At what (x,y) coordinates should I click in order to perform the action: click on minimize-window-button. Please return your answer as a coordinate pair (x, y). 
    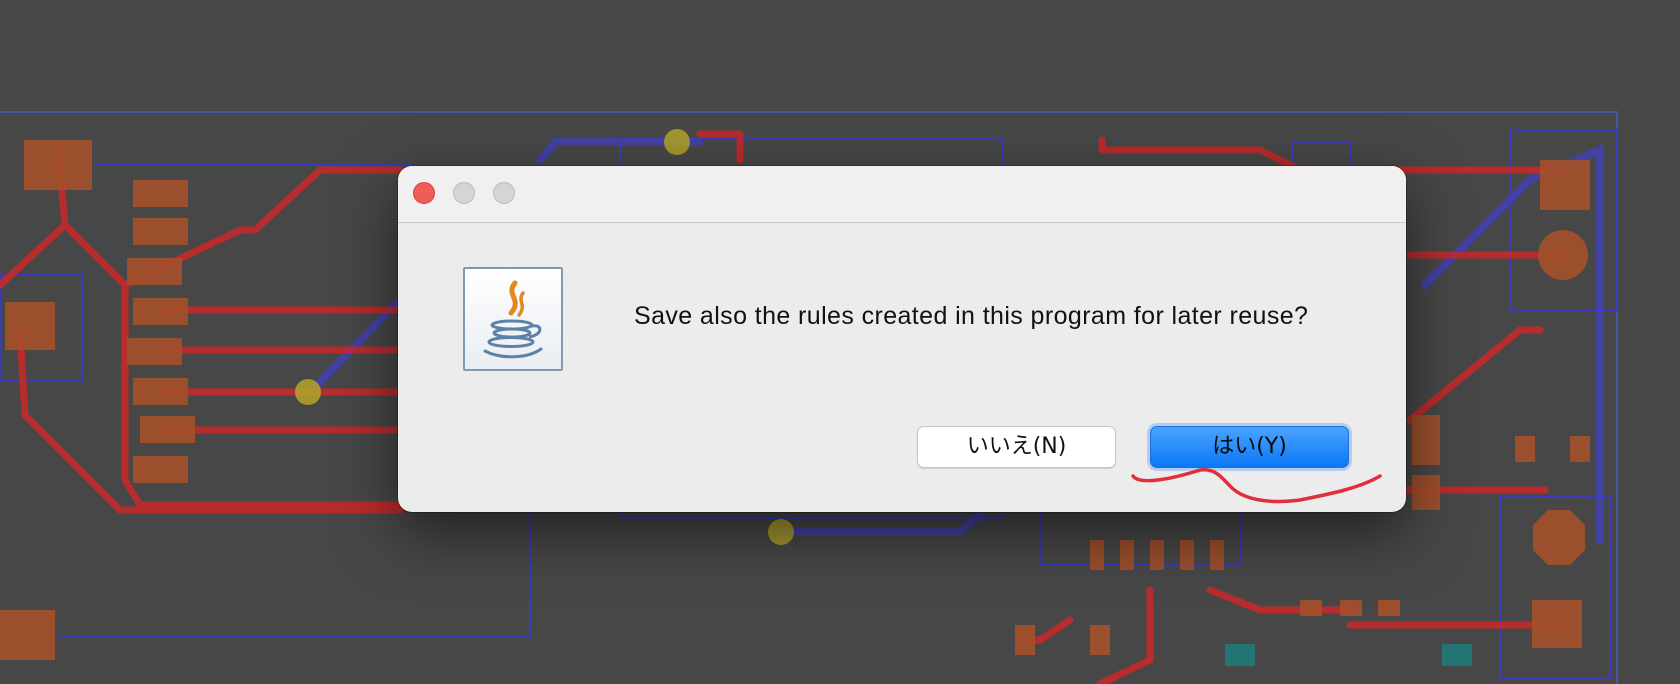
    Looking at the image, I should click on (464, 193).